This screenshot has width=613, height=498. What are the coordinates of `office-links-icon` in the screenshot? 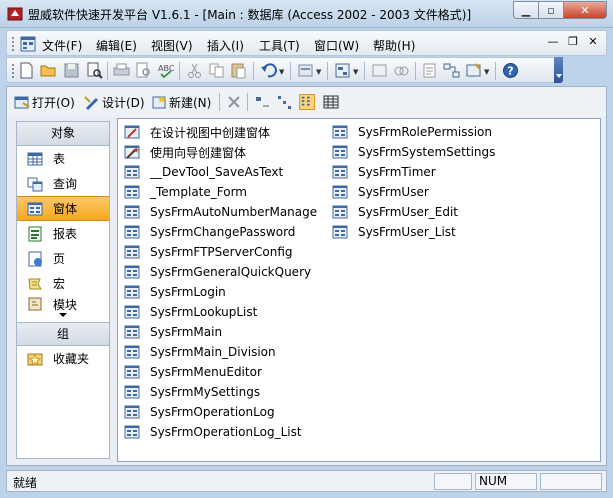 It's located at (305, 70).